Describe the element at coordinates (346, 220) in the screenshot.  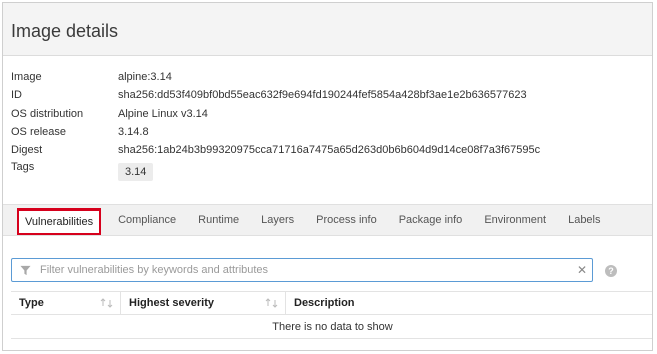
I see `tab-process-info: Process info` at that location.